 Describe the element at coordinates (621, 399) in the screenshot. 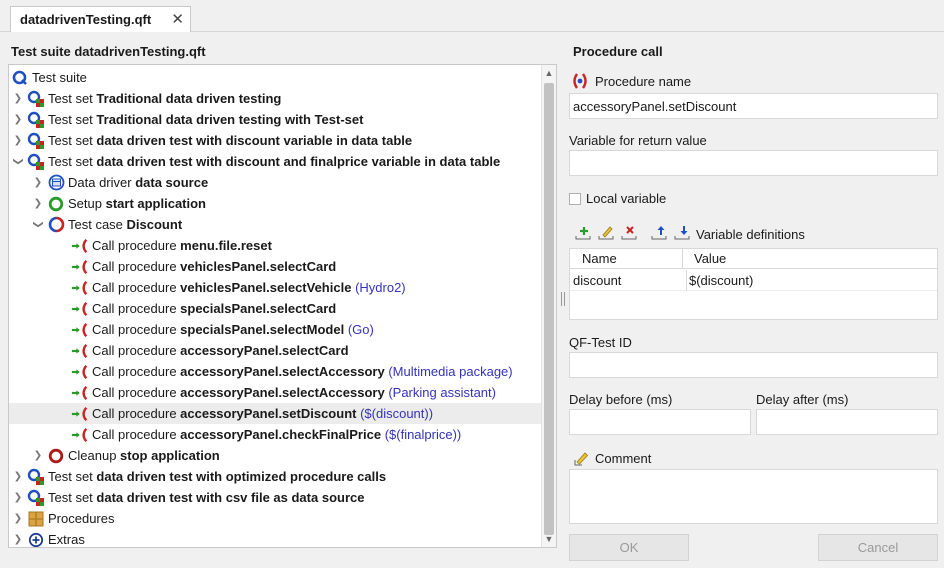

I see `delay-before-label: Delay before (ms)` at that location.